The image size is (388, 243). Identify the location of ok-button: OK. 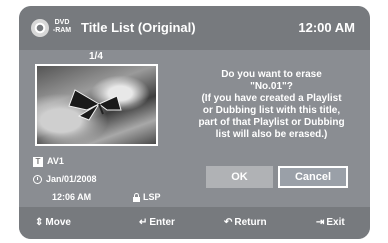
(239, 177).